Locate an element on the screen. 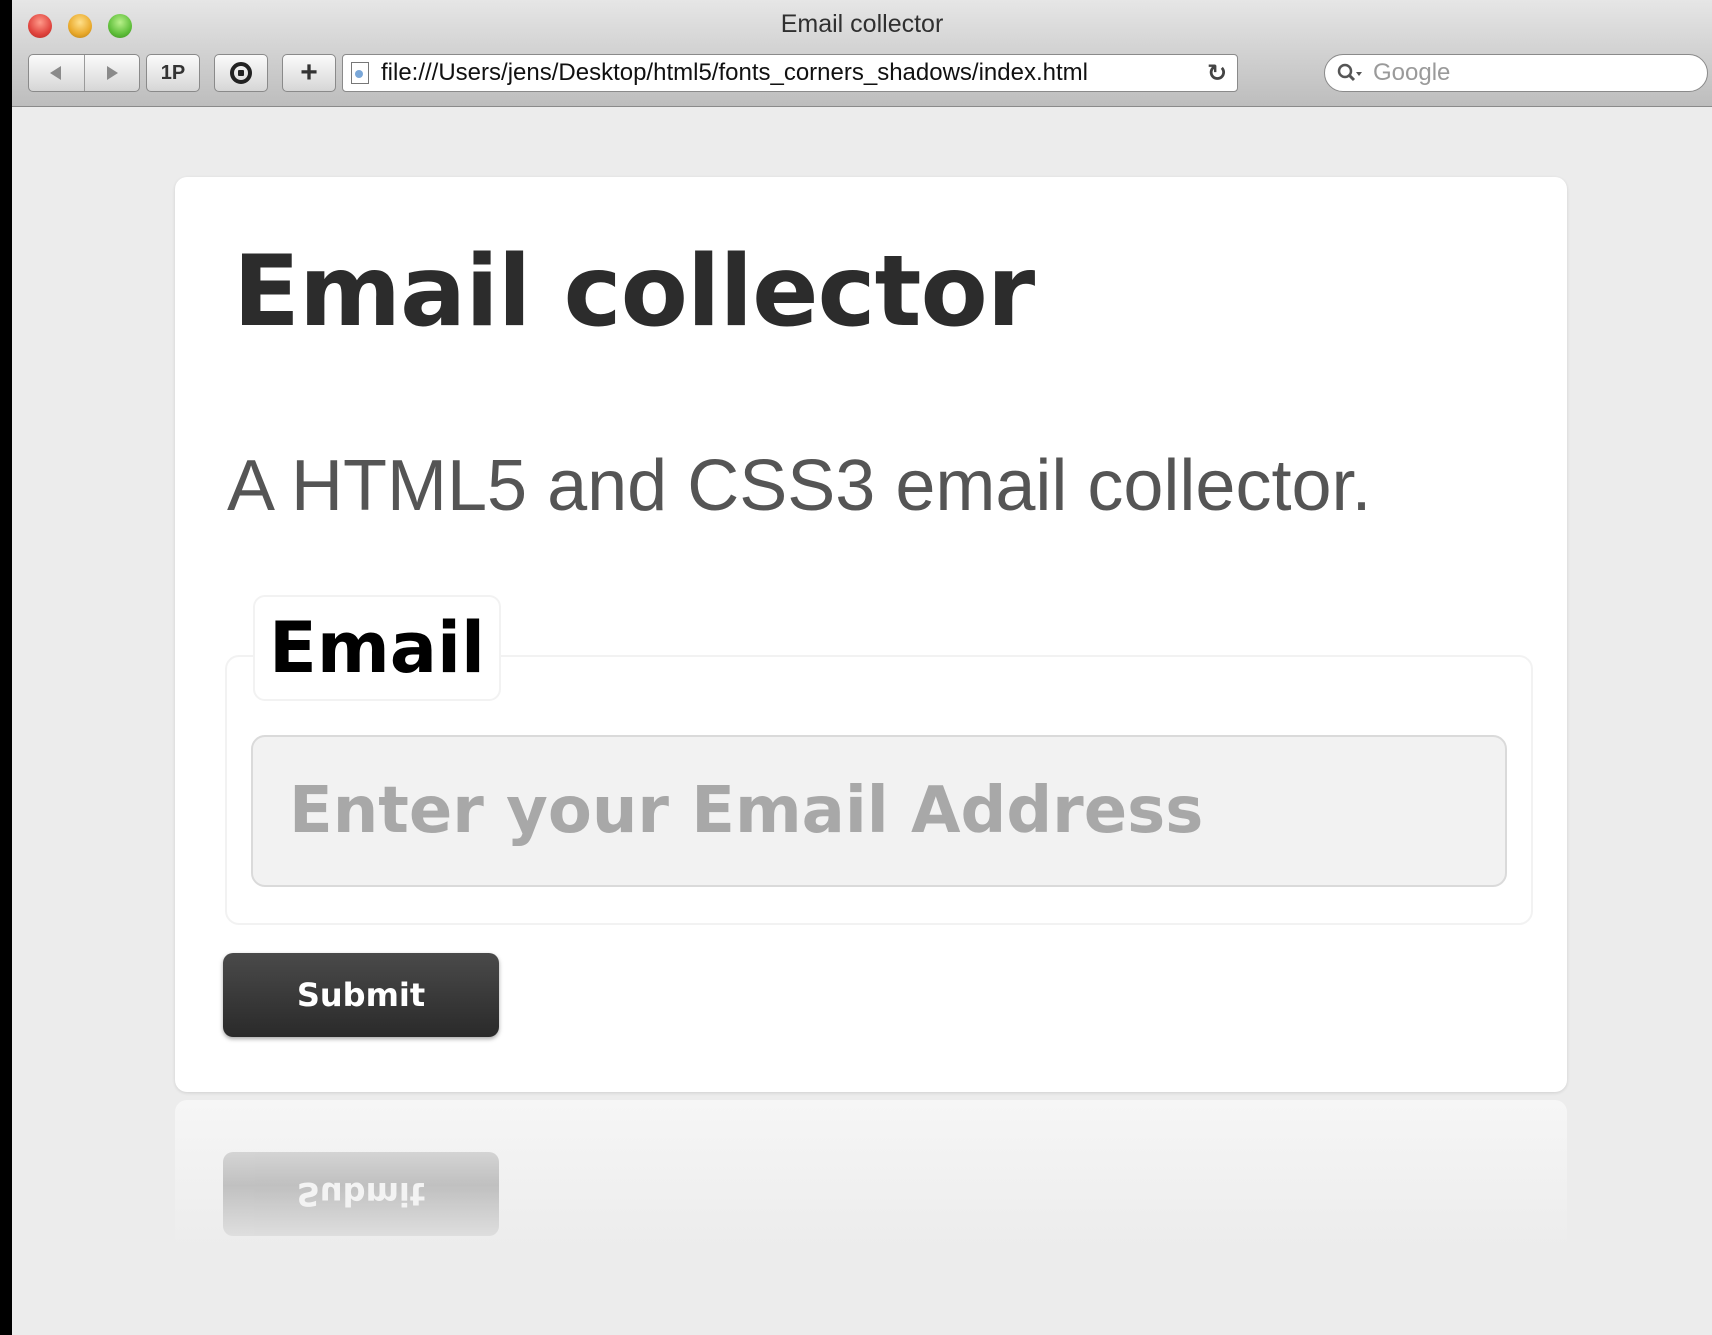 The image size is (1712, 1335). search-bar is located at coordinates (1516, 73).